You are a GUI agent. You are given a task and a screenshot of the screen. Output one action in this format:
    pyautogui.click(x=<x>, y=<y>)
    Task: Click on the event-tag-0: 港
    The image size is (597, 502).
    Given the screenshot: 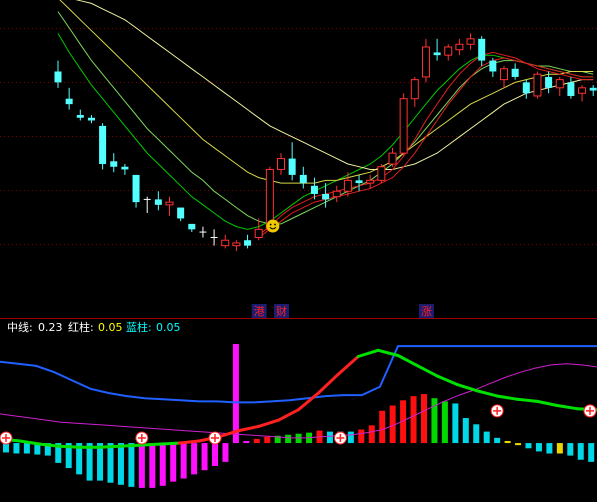 What is the action you would take?
    pyautogui.click(x=259, y=311)
    